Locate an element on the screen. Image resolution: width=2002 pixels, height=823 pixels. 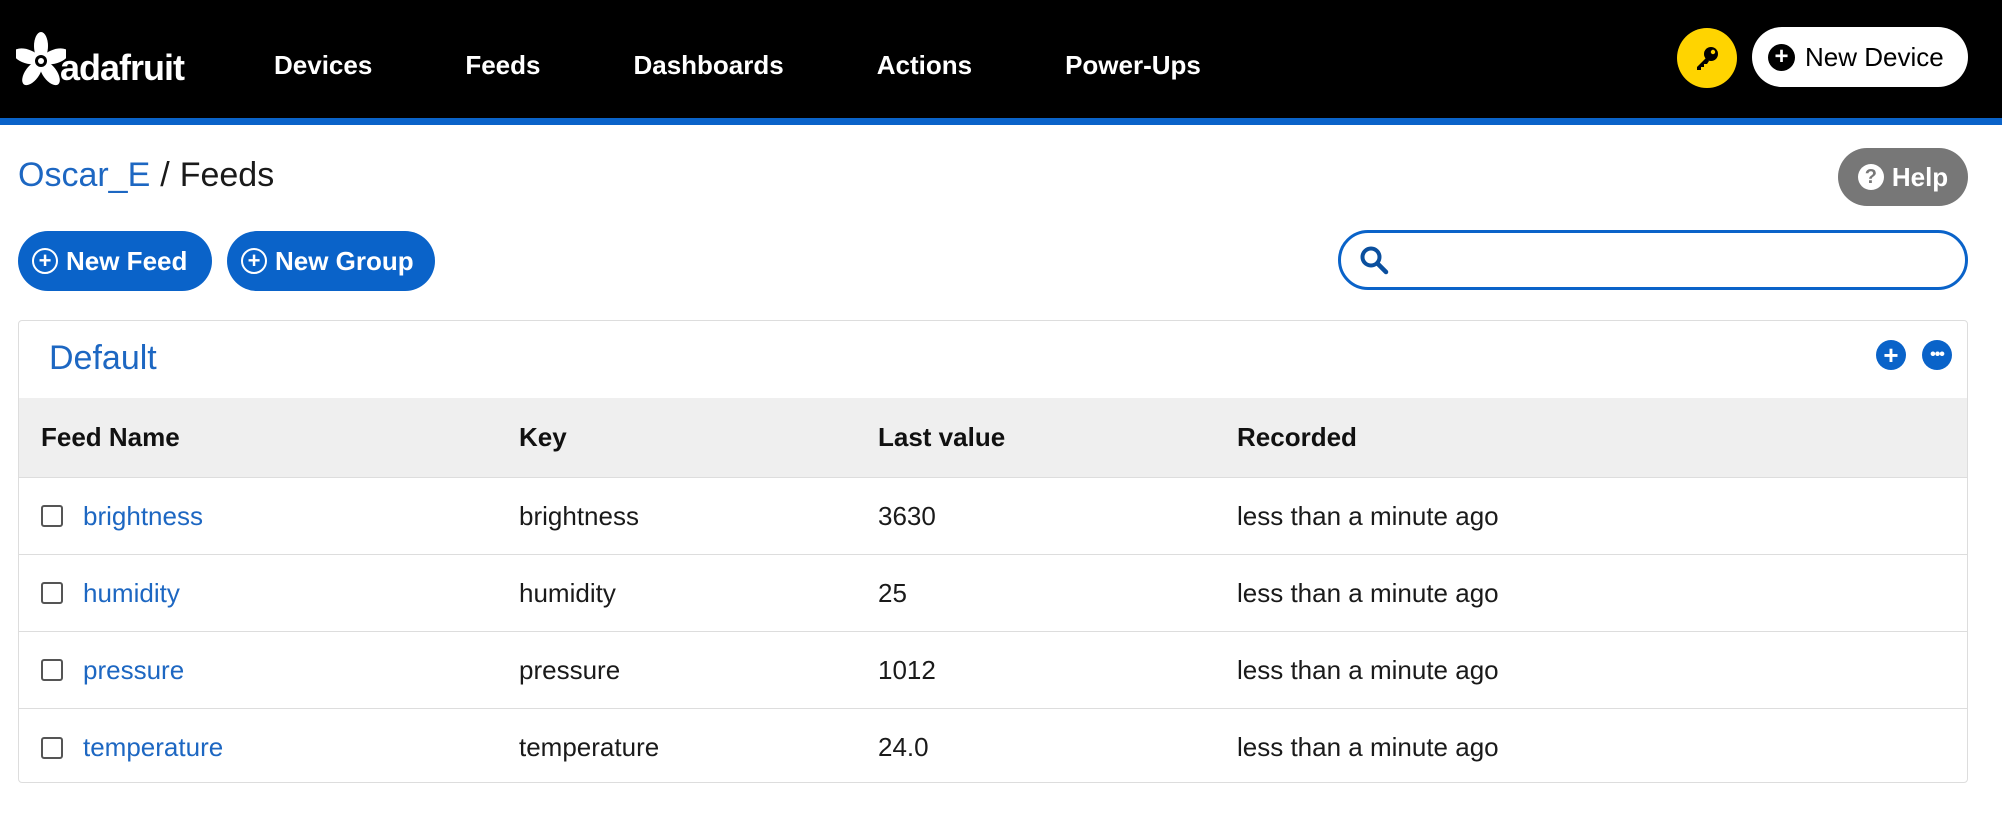
help-label: Help is located at coordinates (1920, 176).